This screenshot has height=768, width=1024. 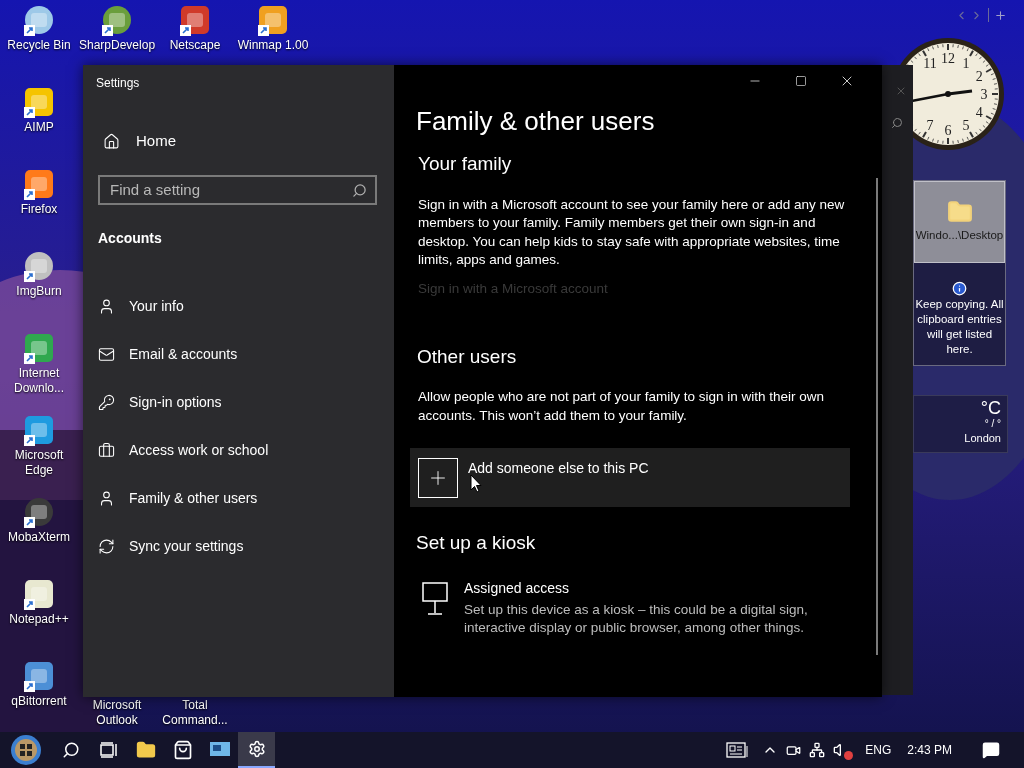 What do you see at coordinates (26, 750) in the screenshot?
I see `windows-orb-icon` at bounding box center [26, 750].